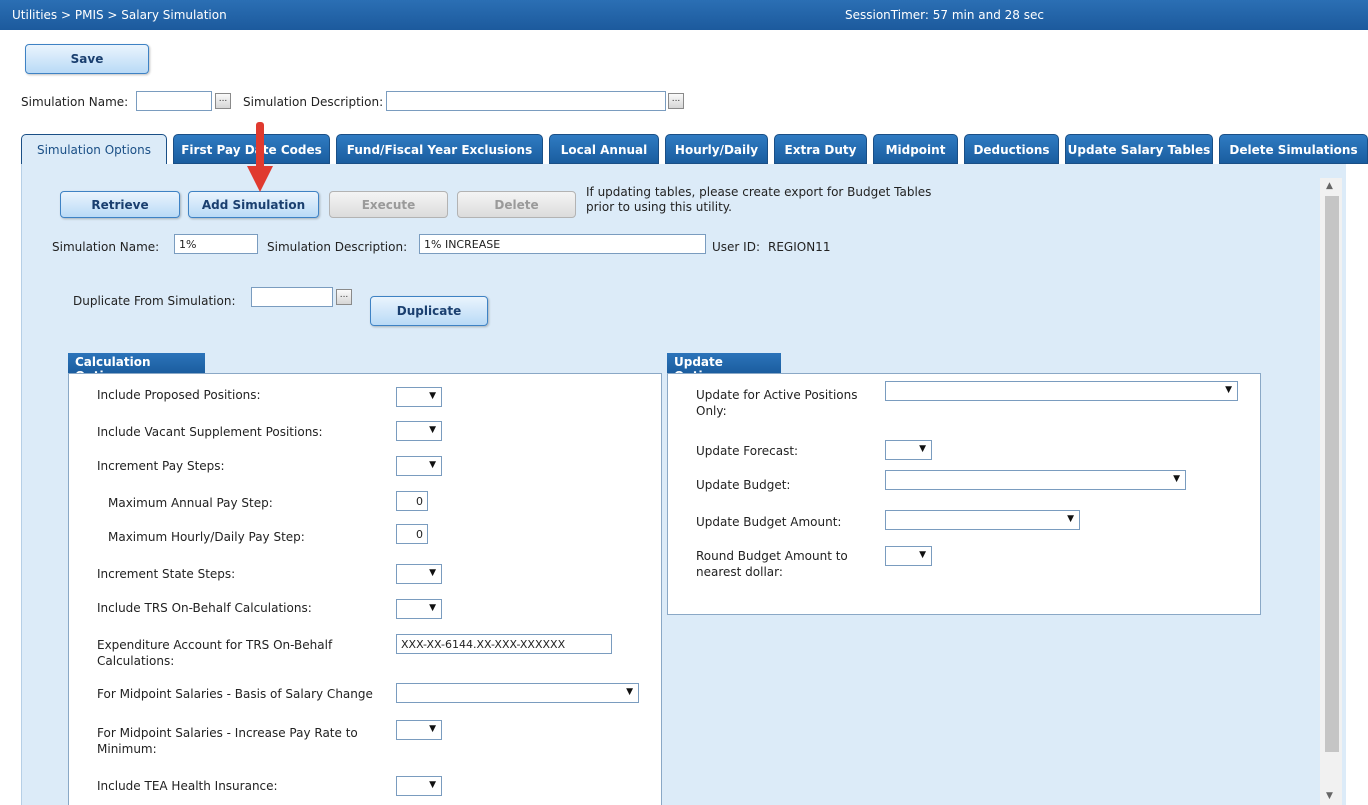 The image size is (1368, 805). What do you see at coordinates (429, 311) in the screenshot?
I see `duplicate-button: Duplicate` at bounding box center [429, 311].